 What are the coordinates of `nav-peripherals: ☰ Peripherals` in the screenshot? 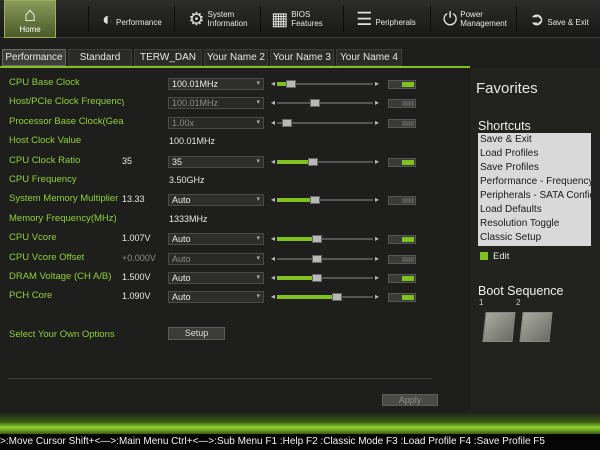 It's located at (386, 19).